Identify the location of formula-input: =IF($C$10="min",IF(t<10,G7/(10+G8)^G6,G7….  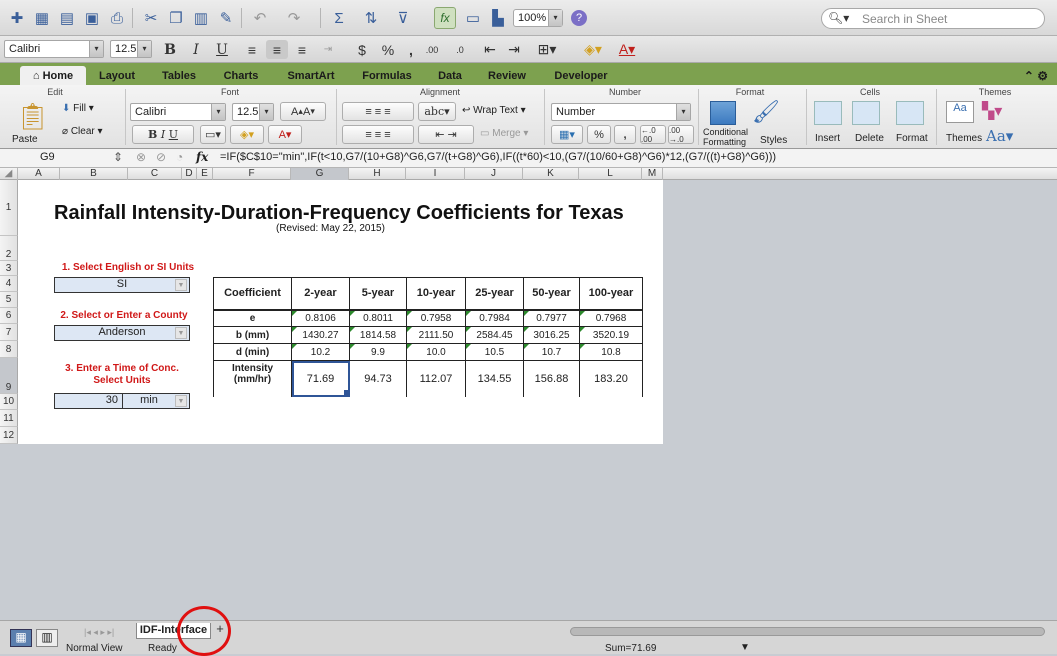
(638, 158).